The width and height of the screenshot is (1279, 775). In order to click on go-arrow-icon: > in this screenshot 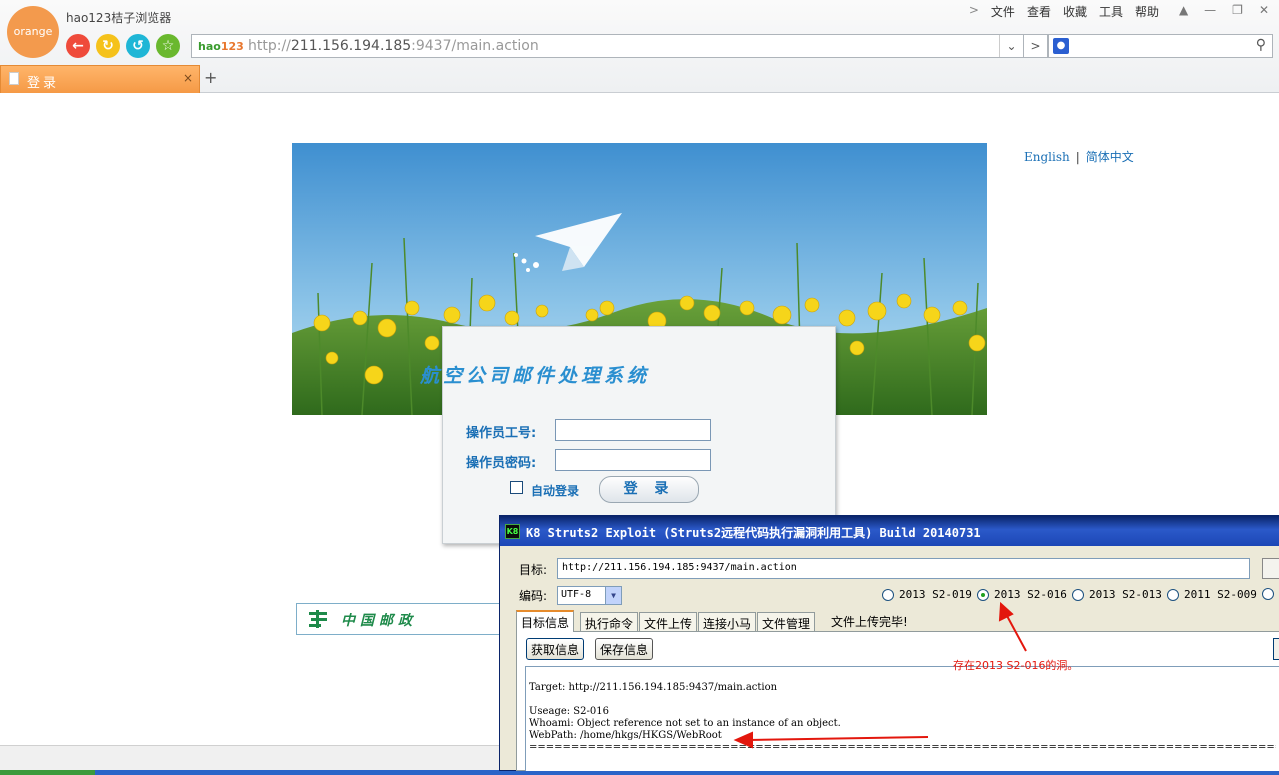, I will do `click(1036, 46)`.